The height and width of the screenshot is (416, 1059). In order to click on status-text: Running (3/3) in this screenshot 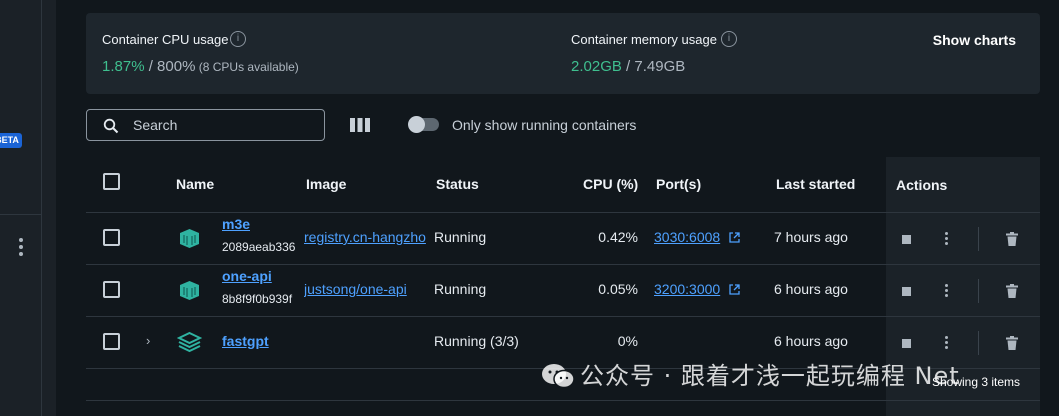, I will do `click(476, 341)`.